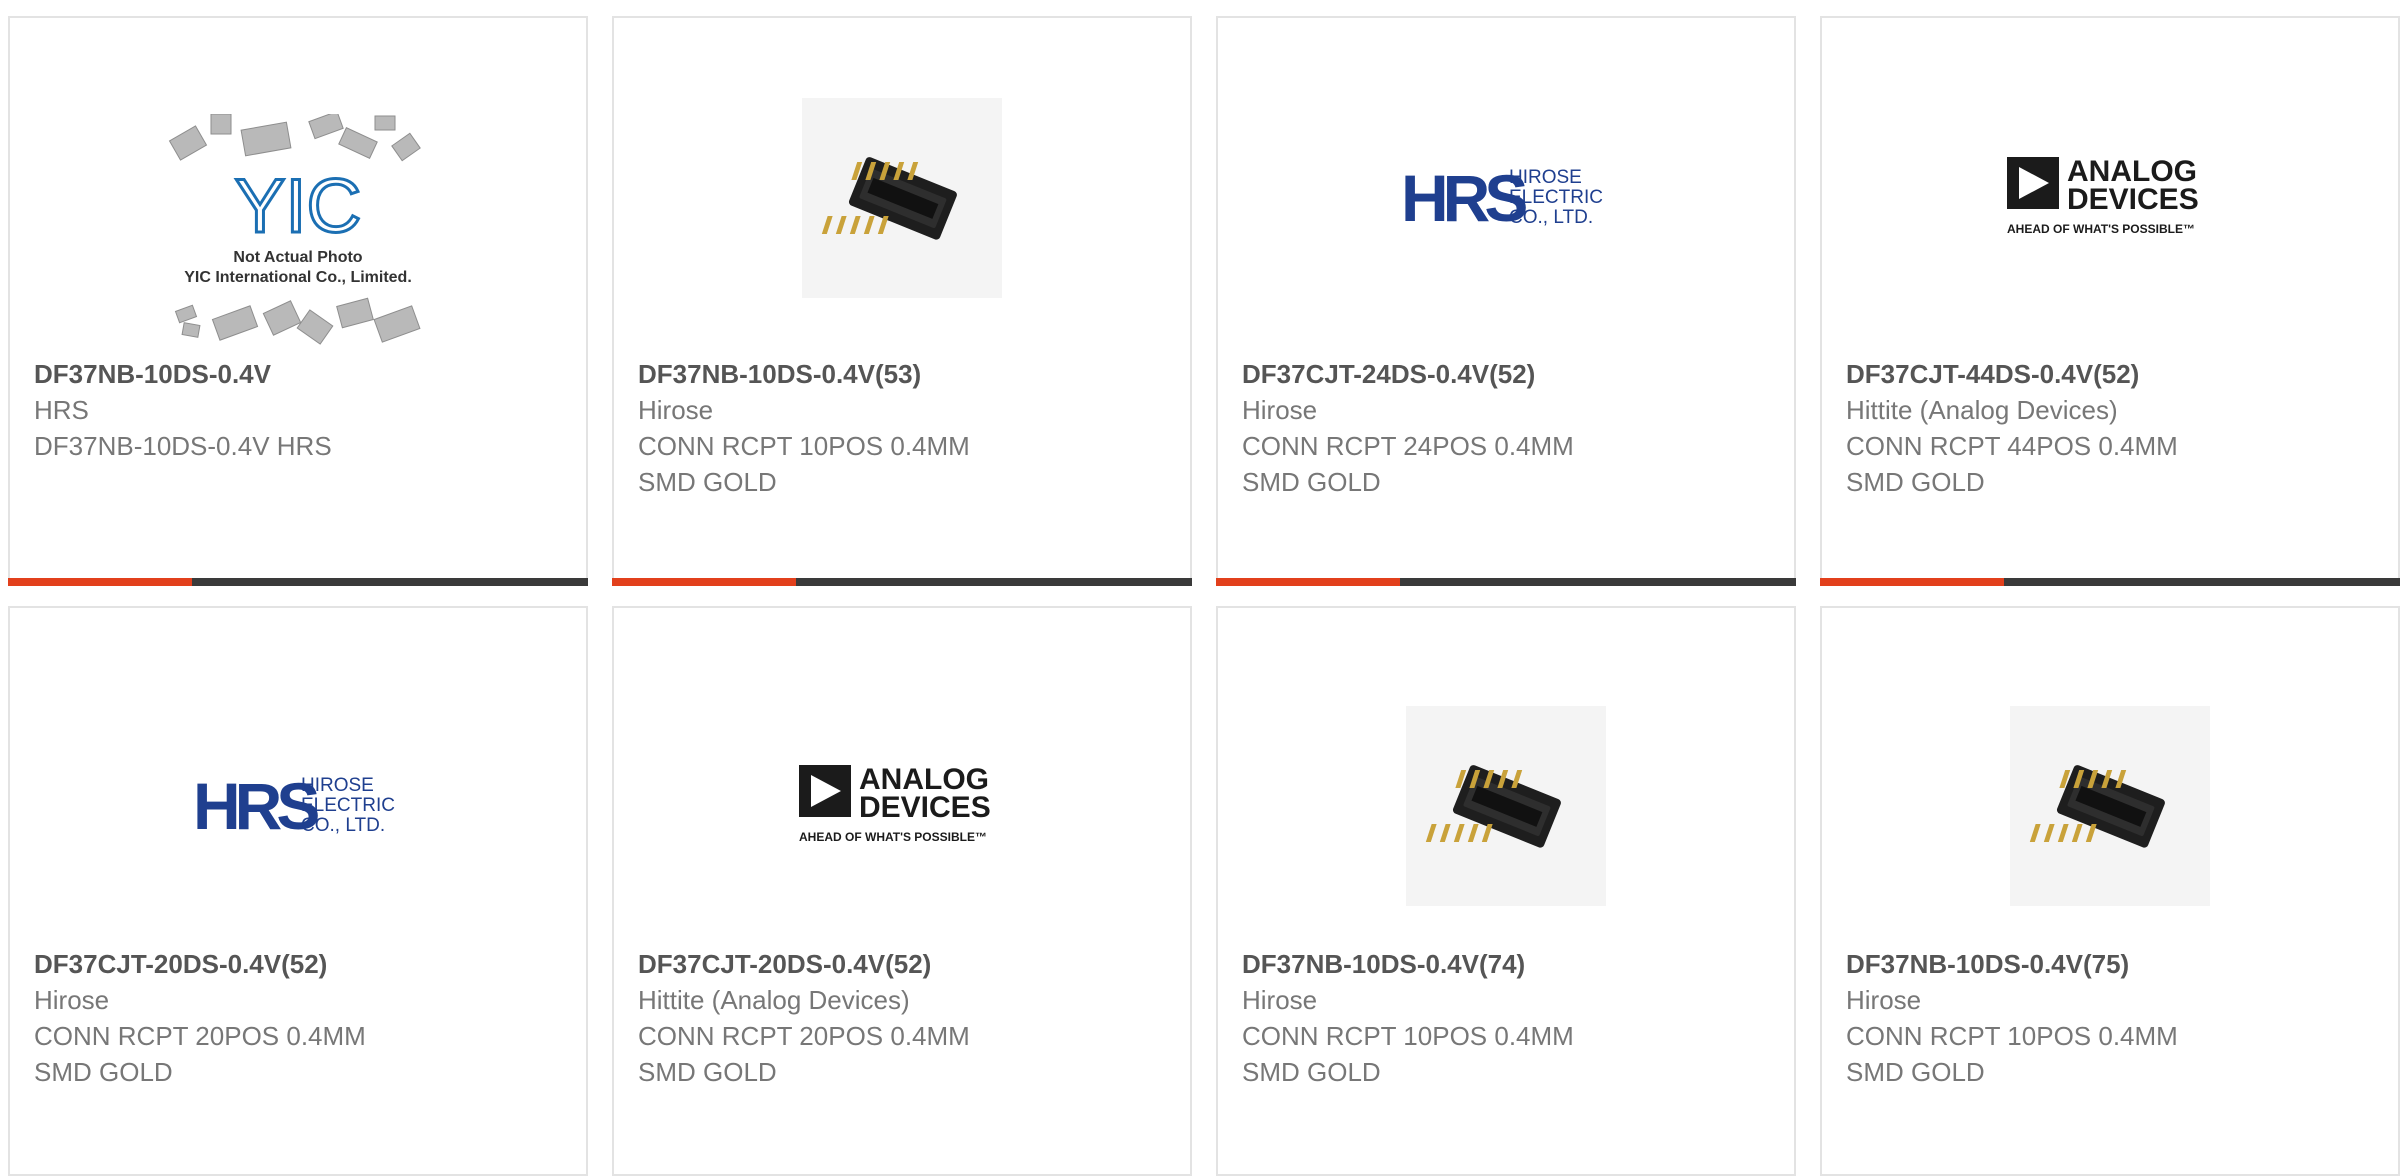 The height and width of the screenshot is (1176, 2400). I want to click on part-number-link: DF37NB-10DS-0.4V, so click(300, 374).